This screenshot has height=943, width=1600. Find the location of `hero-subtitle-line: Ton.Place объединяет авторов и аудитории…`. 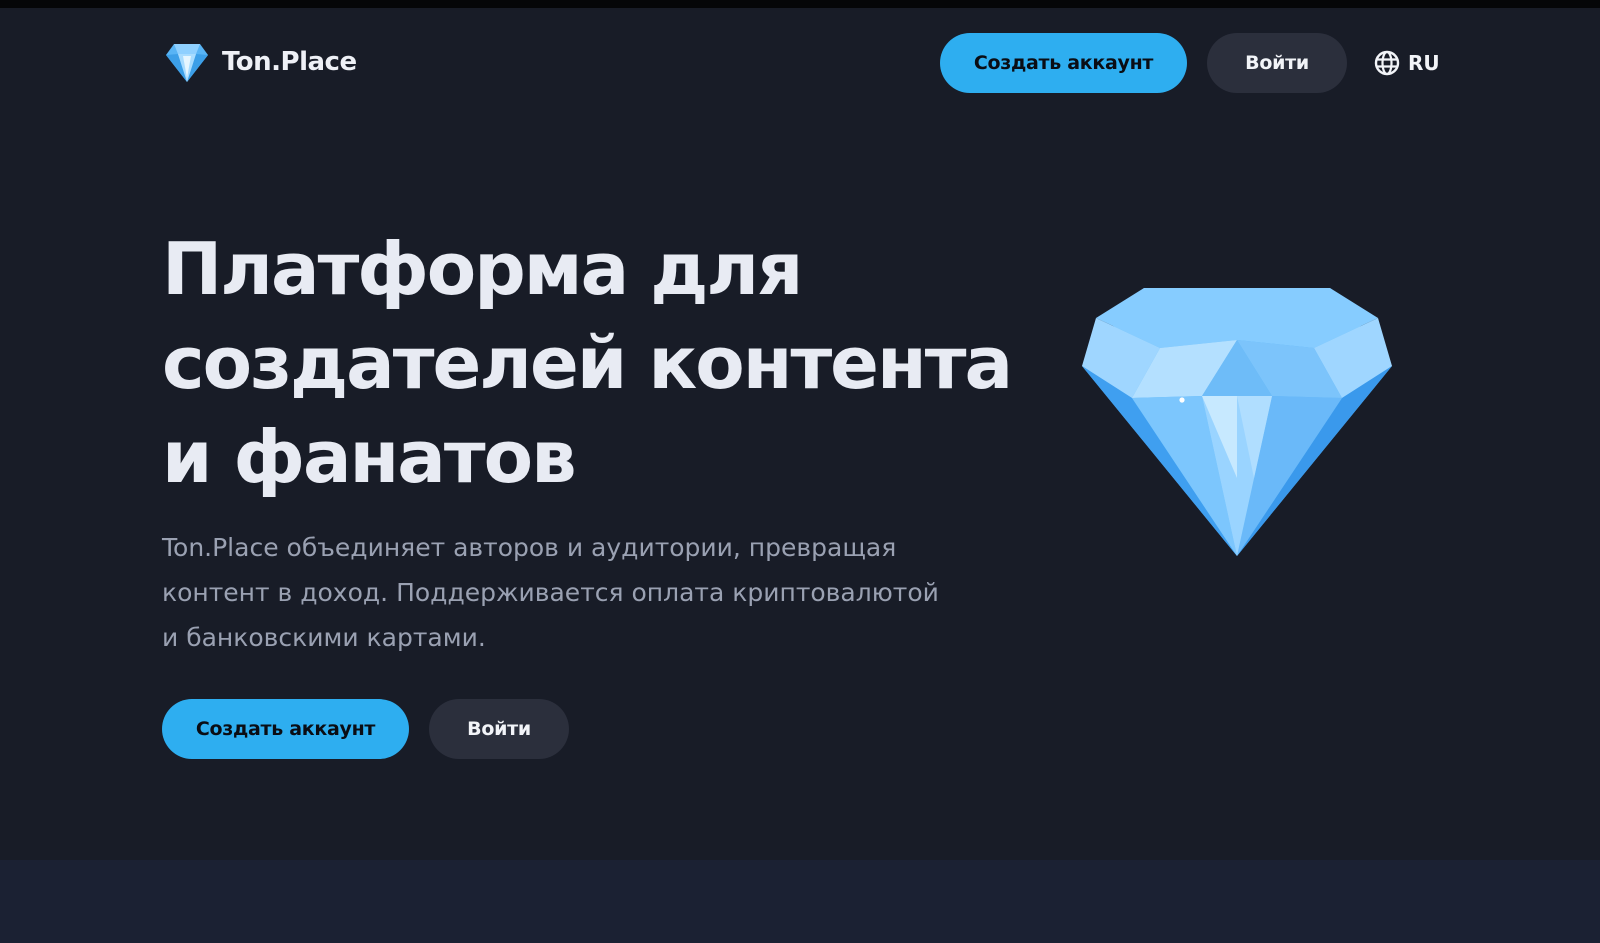

hero-subtitle-line: Ton.Place объединяет авторов и аудитории… is located at coordinates (529, 547).